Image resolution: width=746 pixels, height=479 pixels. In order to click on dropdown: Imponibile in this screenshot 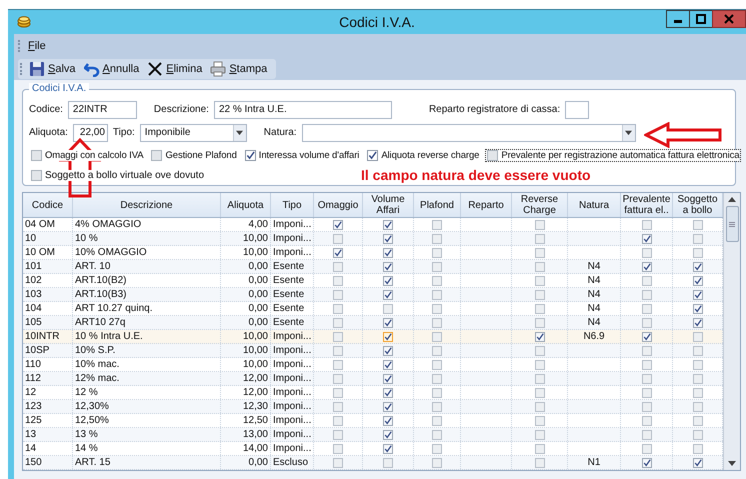, I will do `click(193, 133)`.